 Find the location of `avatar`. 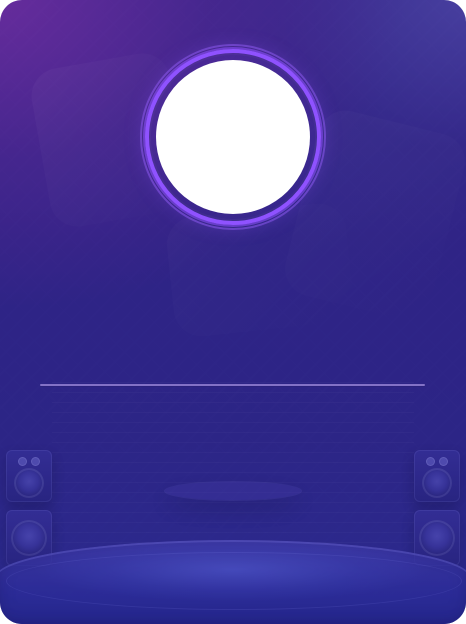

avatar is located at coordinates (233, 137).